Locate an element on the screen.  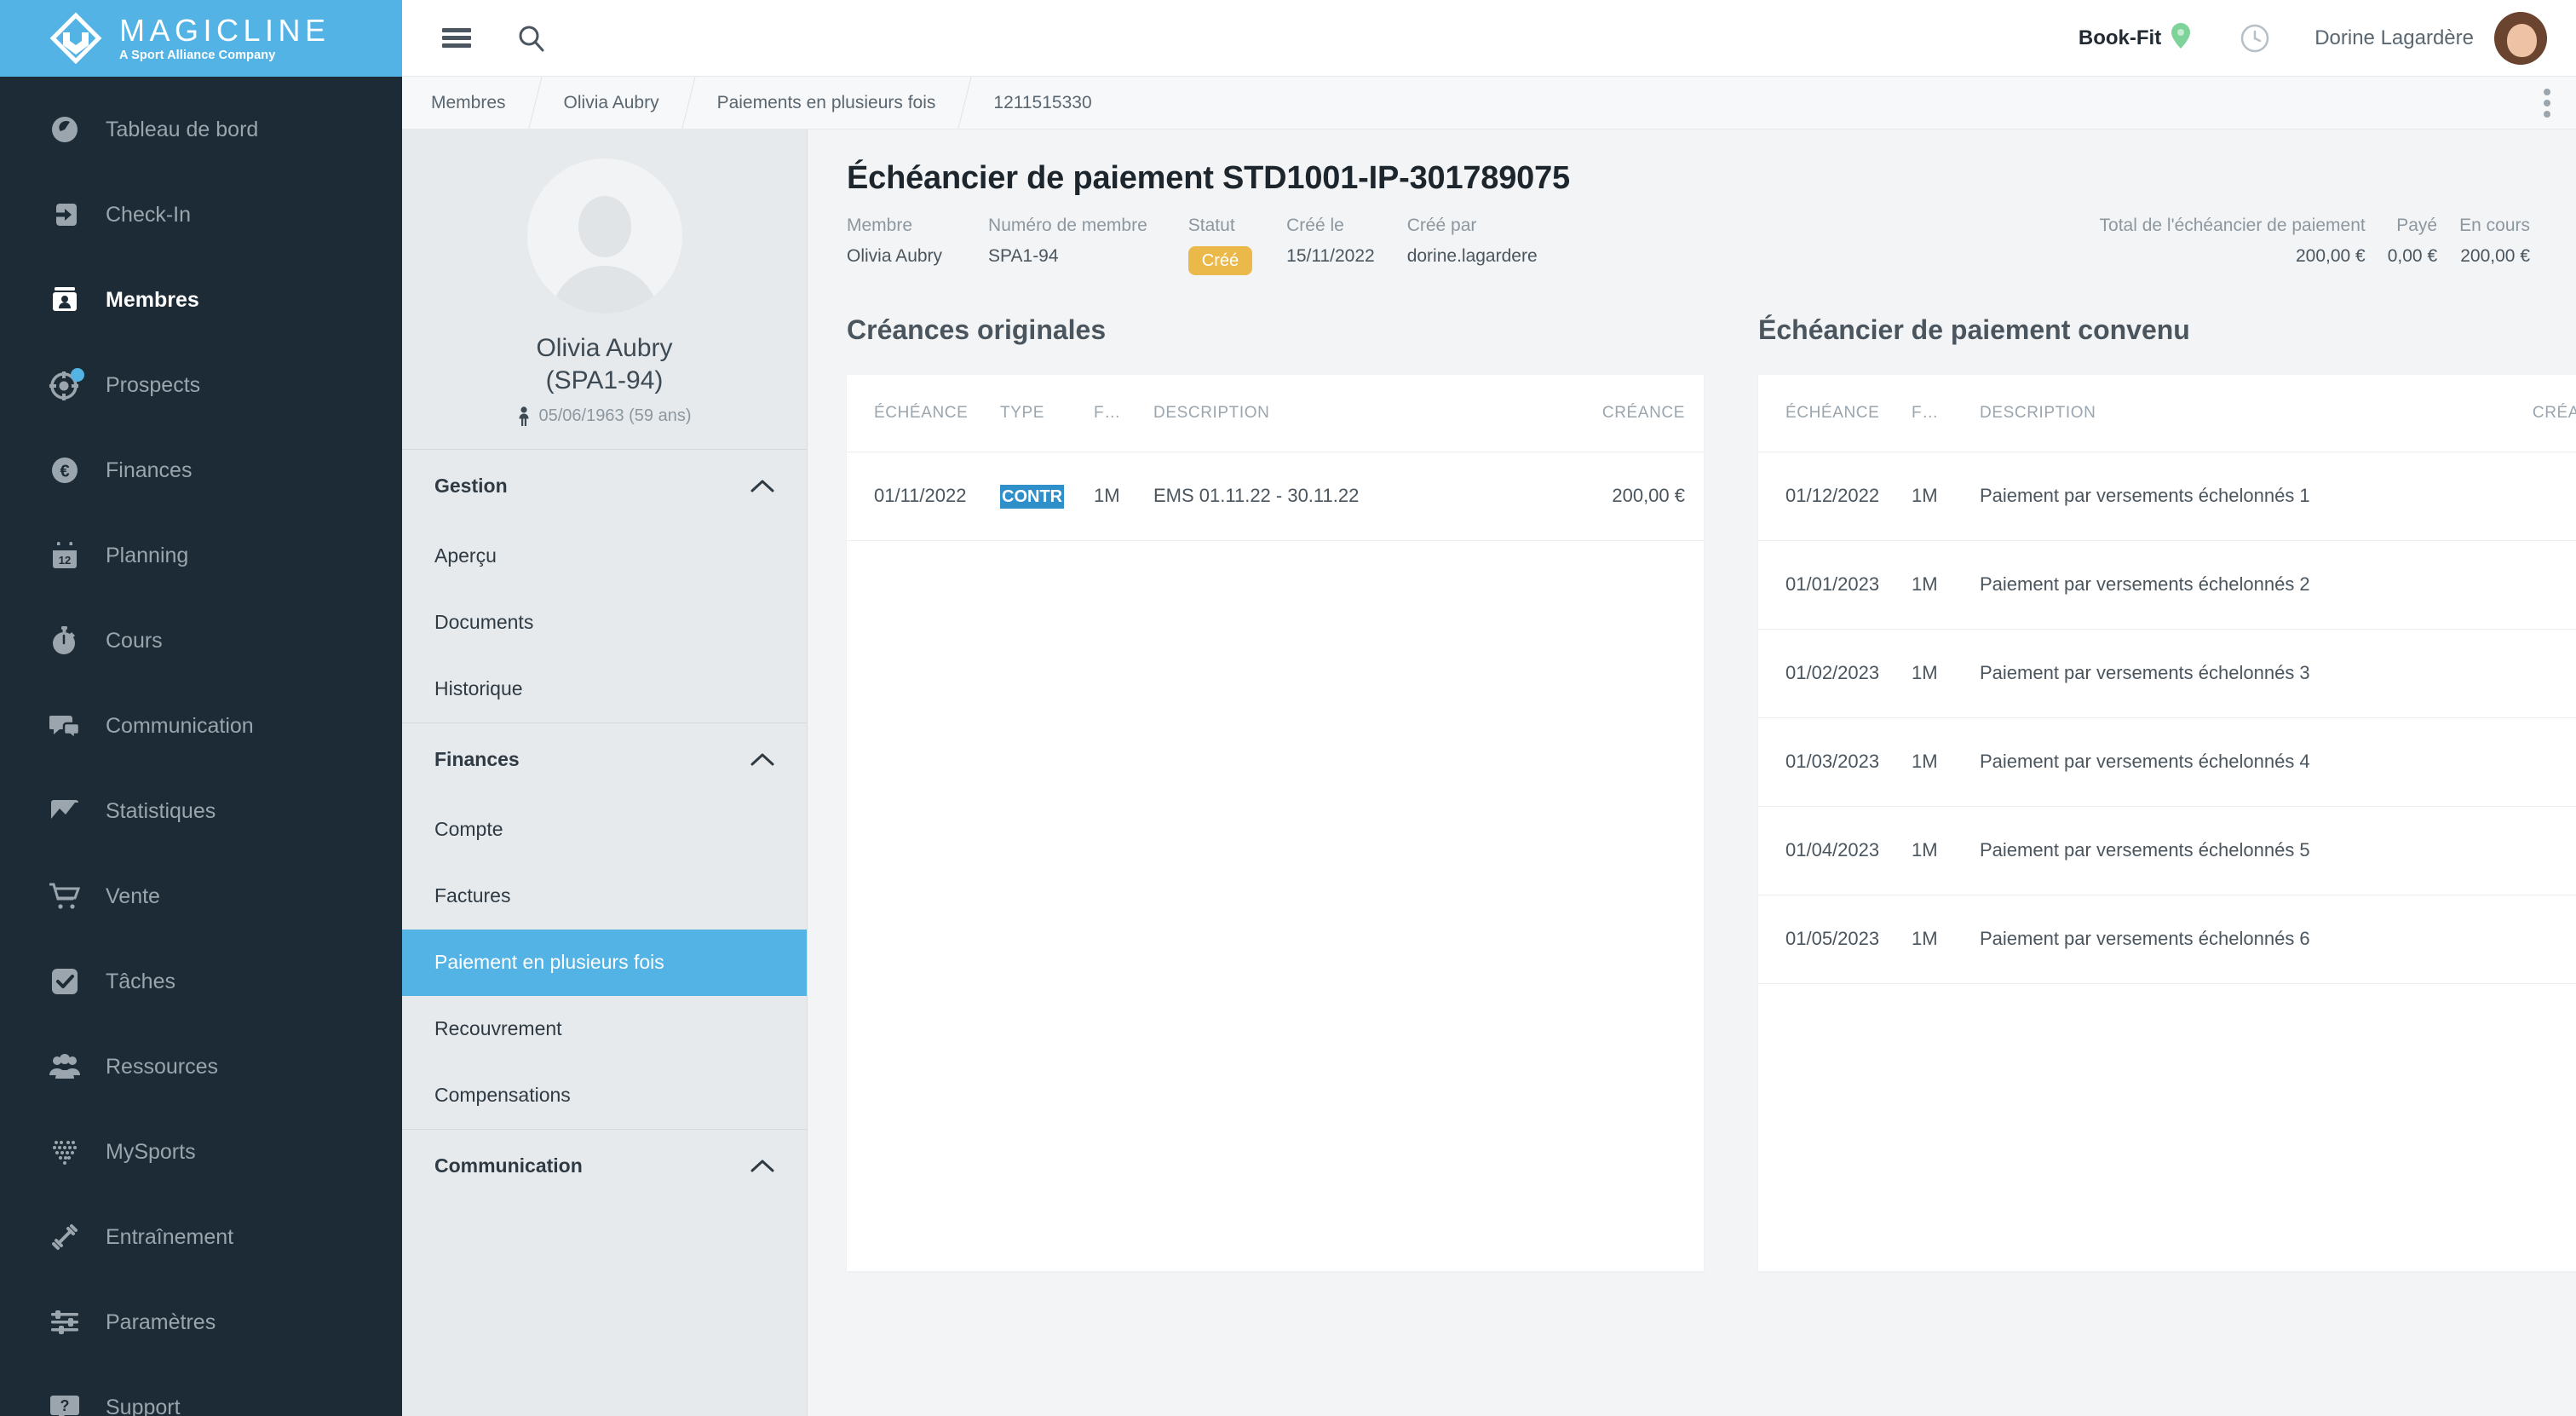
cell-echeance: 01/12/2022 is located at coordinates (1835, 496).